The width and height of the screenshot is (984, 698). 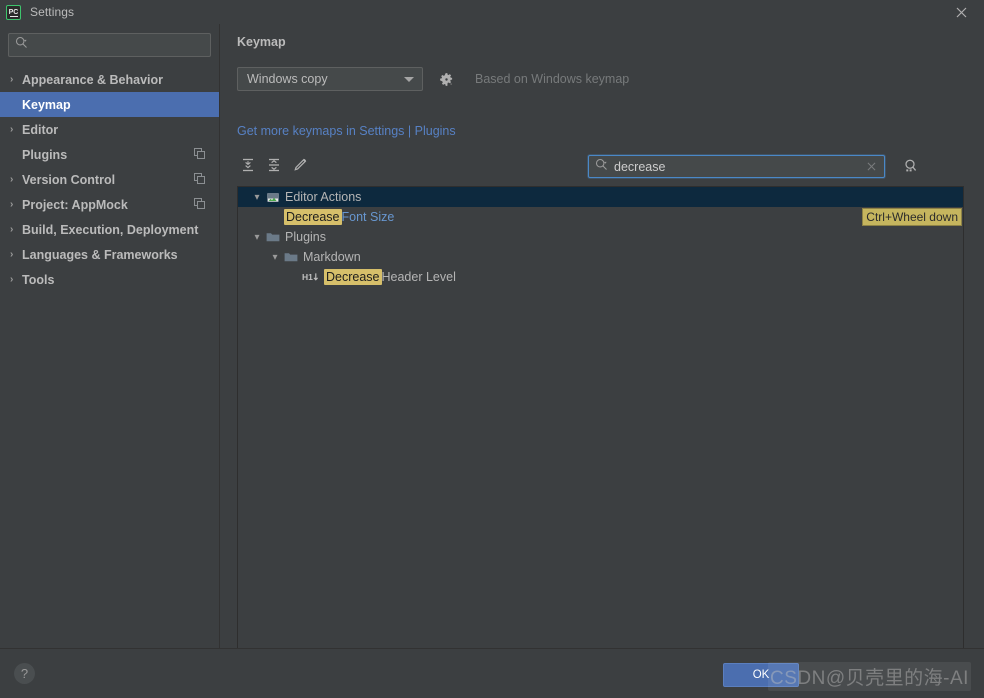 What do you see at coordinates (100, 254) in the screenshot?
I see `sidebar-item-label: Languages & Frameworks` at bounding box center [100, 254].